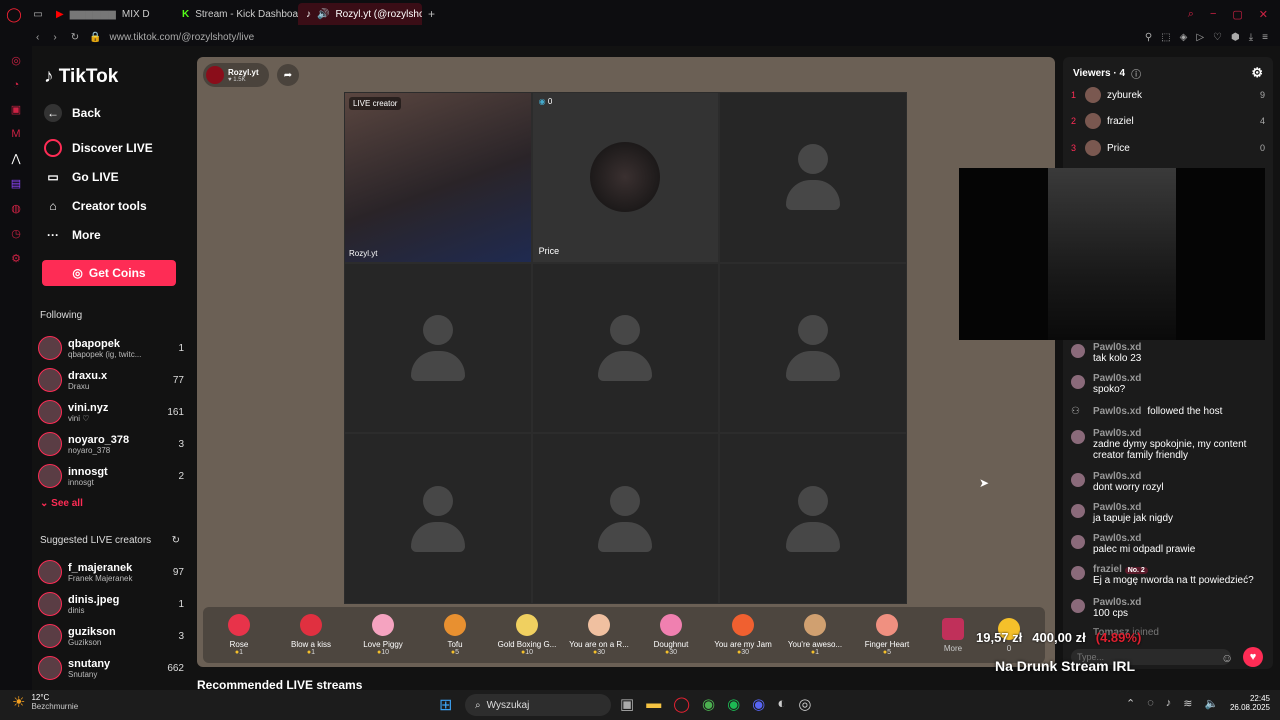  Describe the element at coordinates (815, 635) in the screenshot. I see `gift-item: You're aweso... ●1` at that location.